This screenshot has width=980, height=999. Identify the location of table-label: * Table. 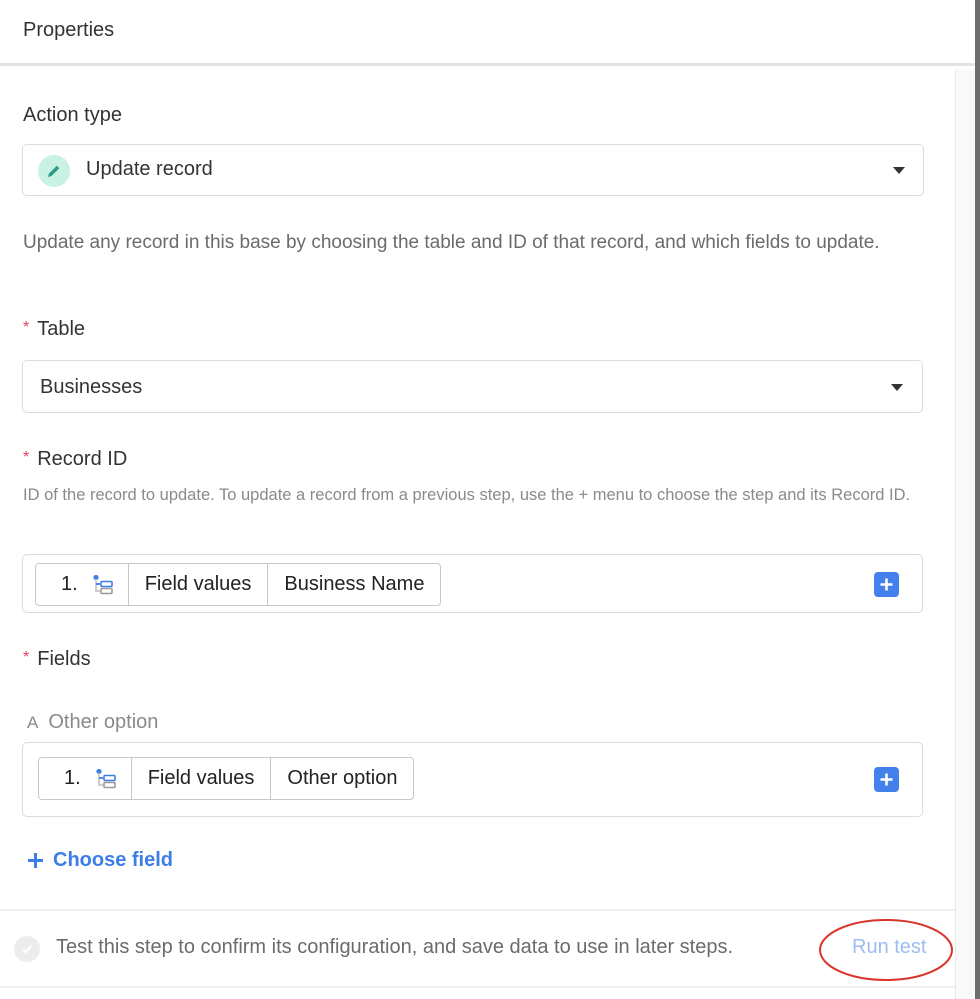
(54, 329).